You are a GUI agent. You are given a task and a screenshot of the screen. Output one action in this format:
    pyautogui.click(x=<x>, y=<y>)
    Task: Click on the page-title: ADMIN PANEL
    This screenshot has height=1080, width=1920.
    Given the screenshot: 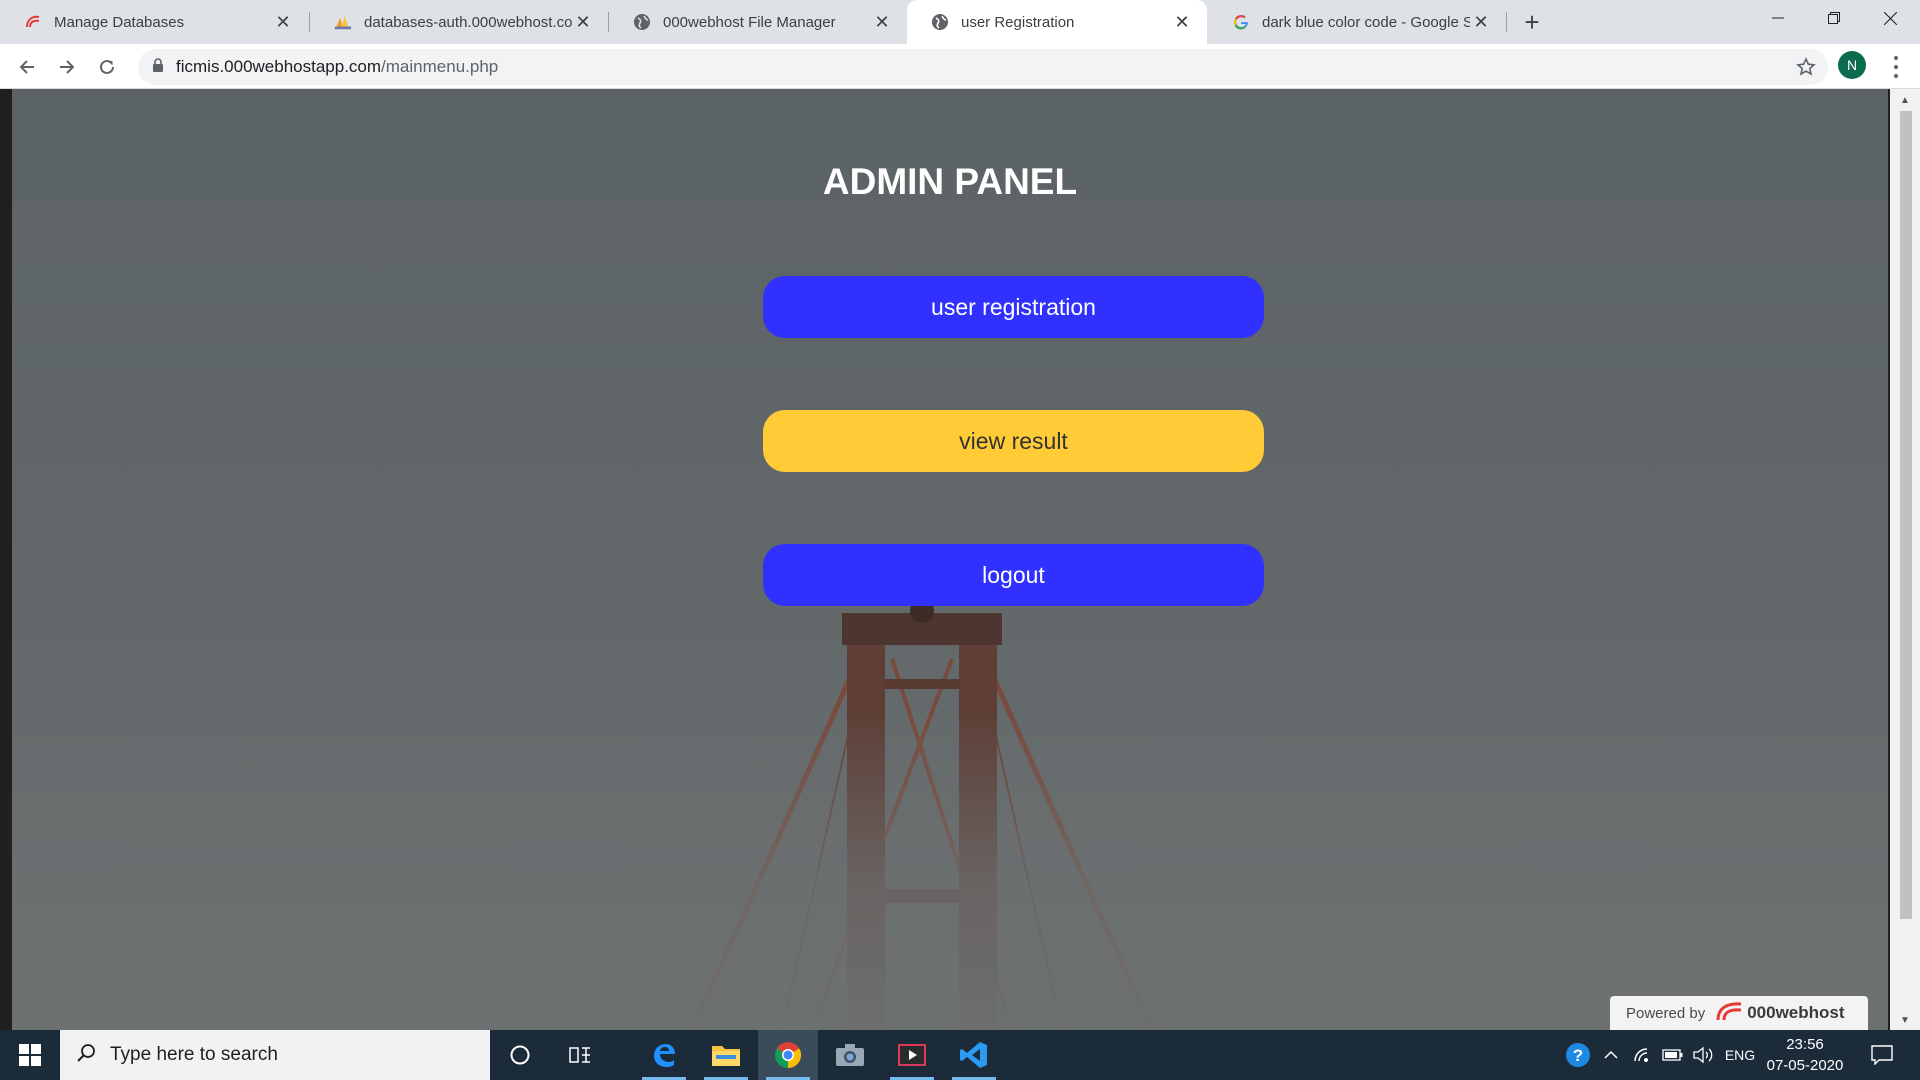 What is the action you would take?
    pyautogui.click(x=950, y=181)
    